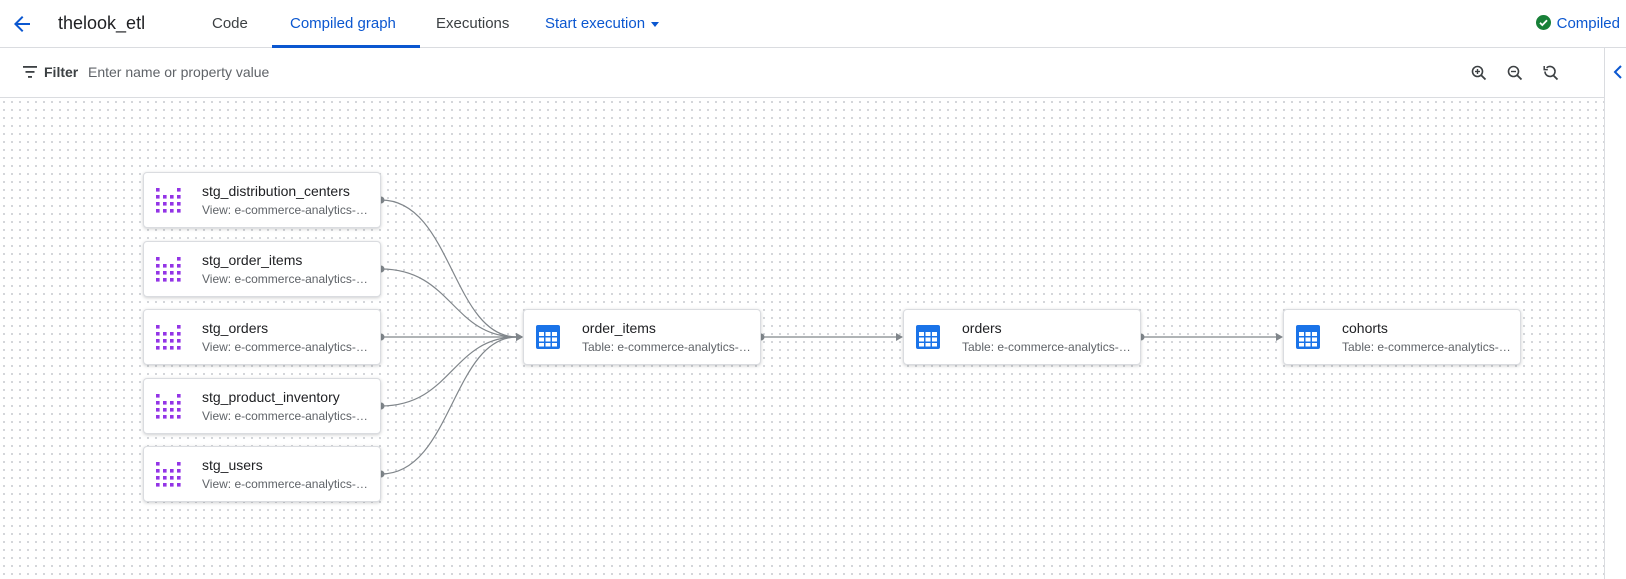  Describe the element at coordinates (276, 191) in the screenshot. I see `node-name: stg_distribution_centers` at that location.